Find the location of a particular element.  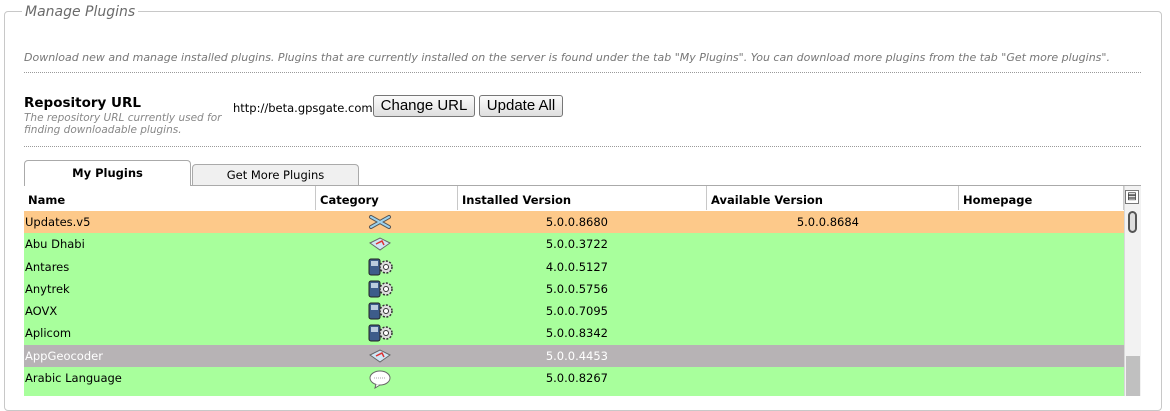

table-row is located at coordinates (574, 392).